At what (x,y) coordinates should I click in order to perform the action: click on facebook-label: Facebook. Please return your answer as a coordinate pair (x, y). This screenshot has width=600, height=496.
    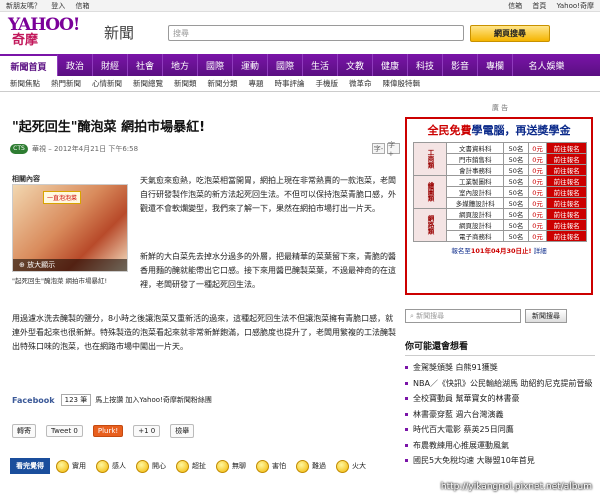
    Looking at the image, I should click on (33, 400).